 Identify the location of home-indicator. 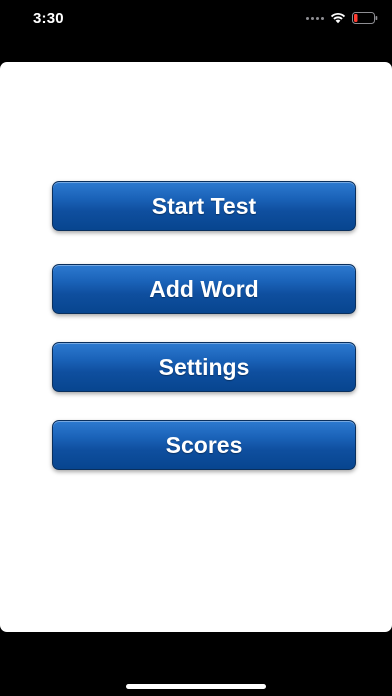
(196, 686).